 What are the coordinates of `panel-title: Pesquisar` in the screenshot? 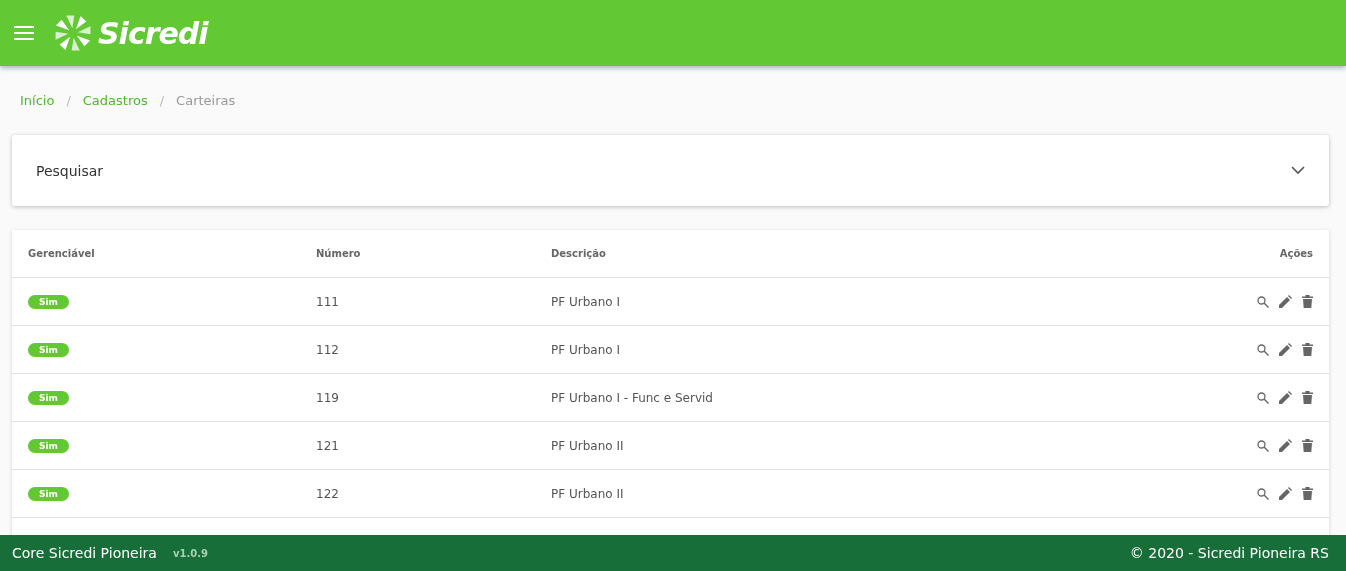 It's located at (70, 170).